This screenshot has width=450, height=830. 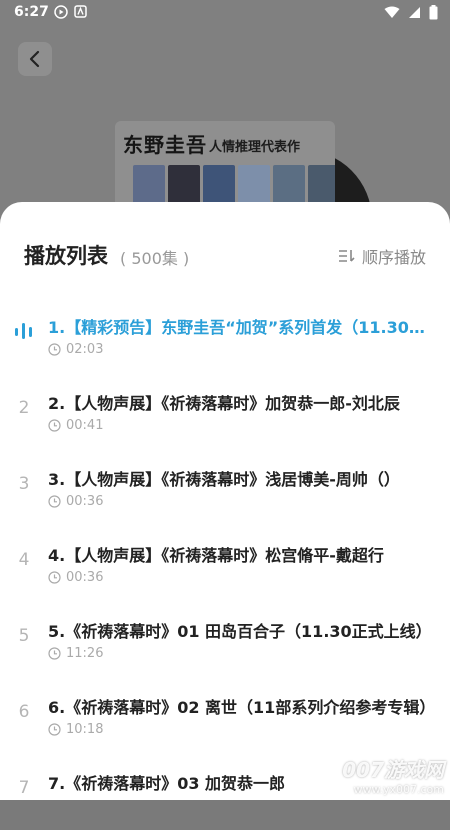 I want to click on episode-duration: 11:26, so click(x=85, y=653).